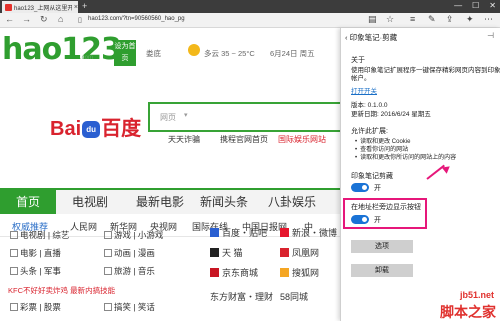 Image resolution: width=500 pixels, height=321 pixels. Describe the element at coordinates (458, 5) in the screenshot. I see `minimize-button: —` at that location.